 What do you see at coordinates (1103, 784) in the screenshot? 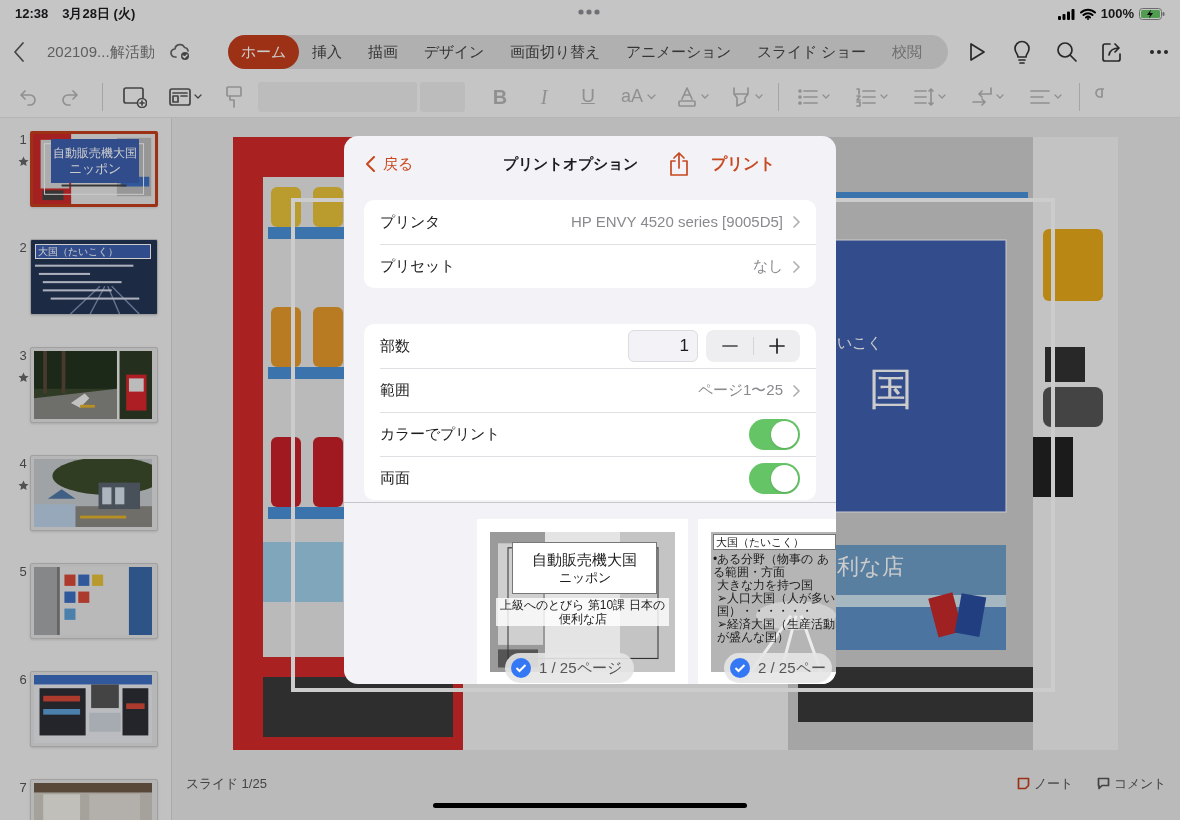
I see `comment-icon` at bounding box center [1103, 784].